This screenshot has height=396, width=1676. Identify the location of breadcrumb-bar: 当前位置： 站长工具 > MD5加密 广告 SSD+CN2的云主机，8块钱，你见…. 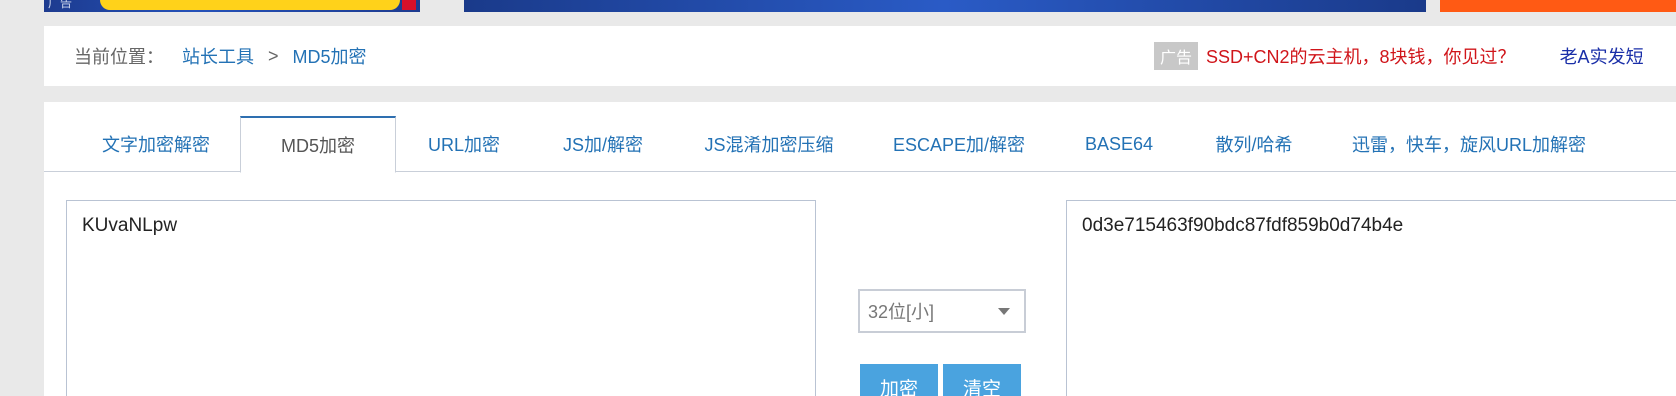
(860, 56).